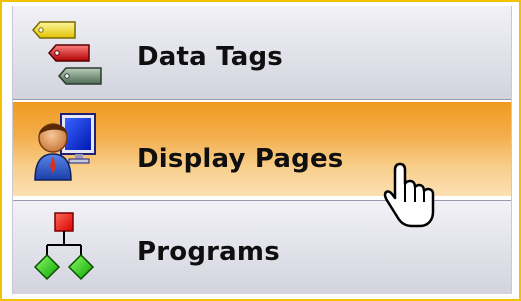  I want to click on hand-pointer-icon, so click(409, 195).